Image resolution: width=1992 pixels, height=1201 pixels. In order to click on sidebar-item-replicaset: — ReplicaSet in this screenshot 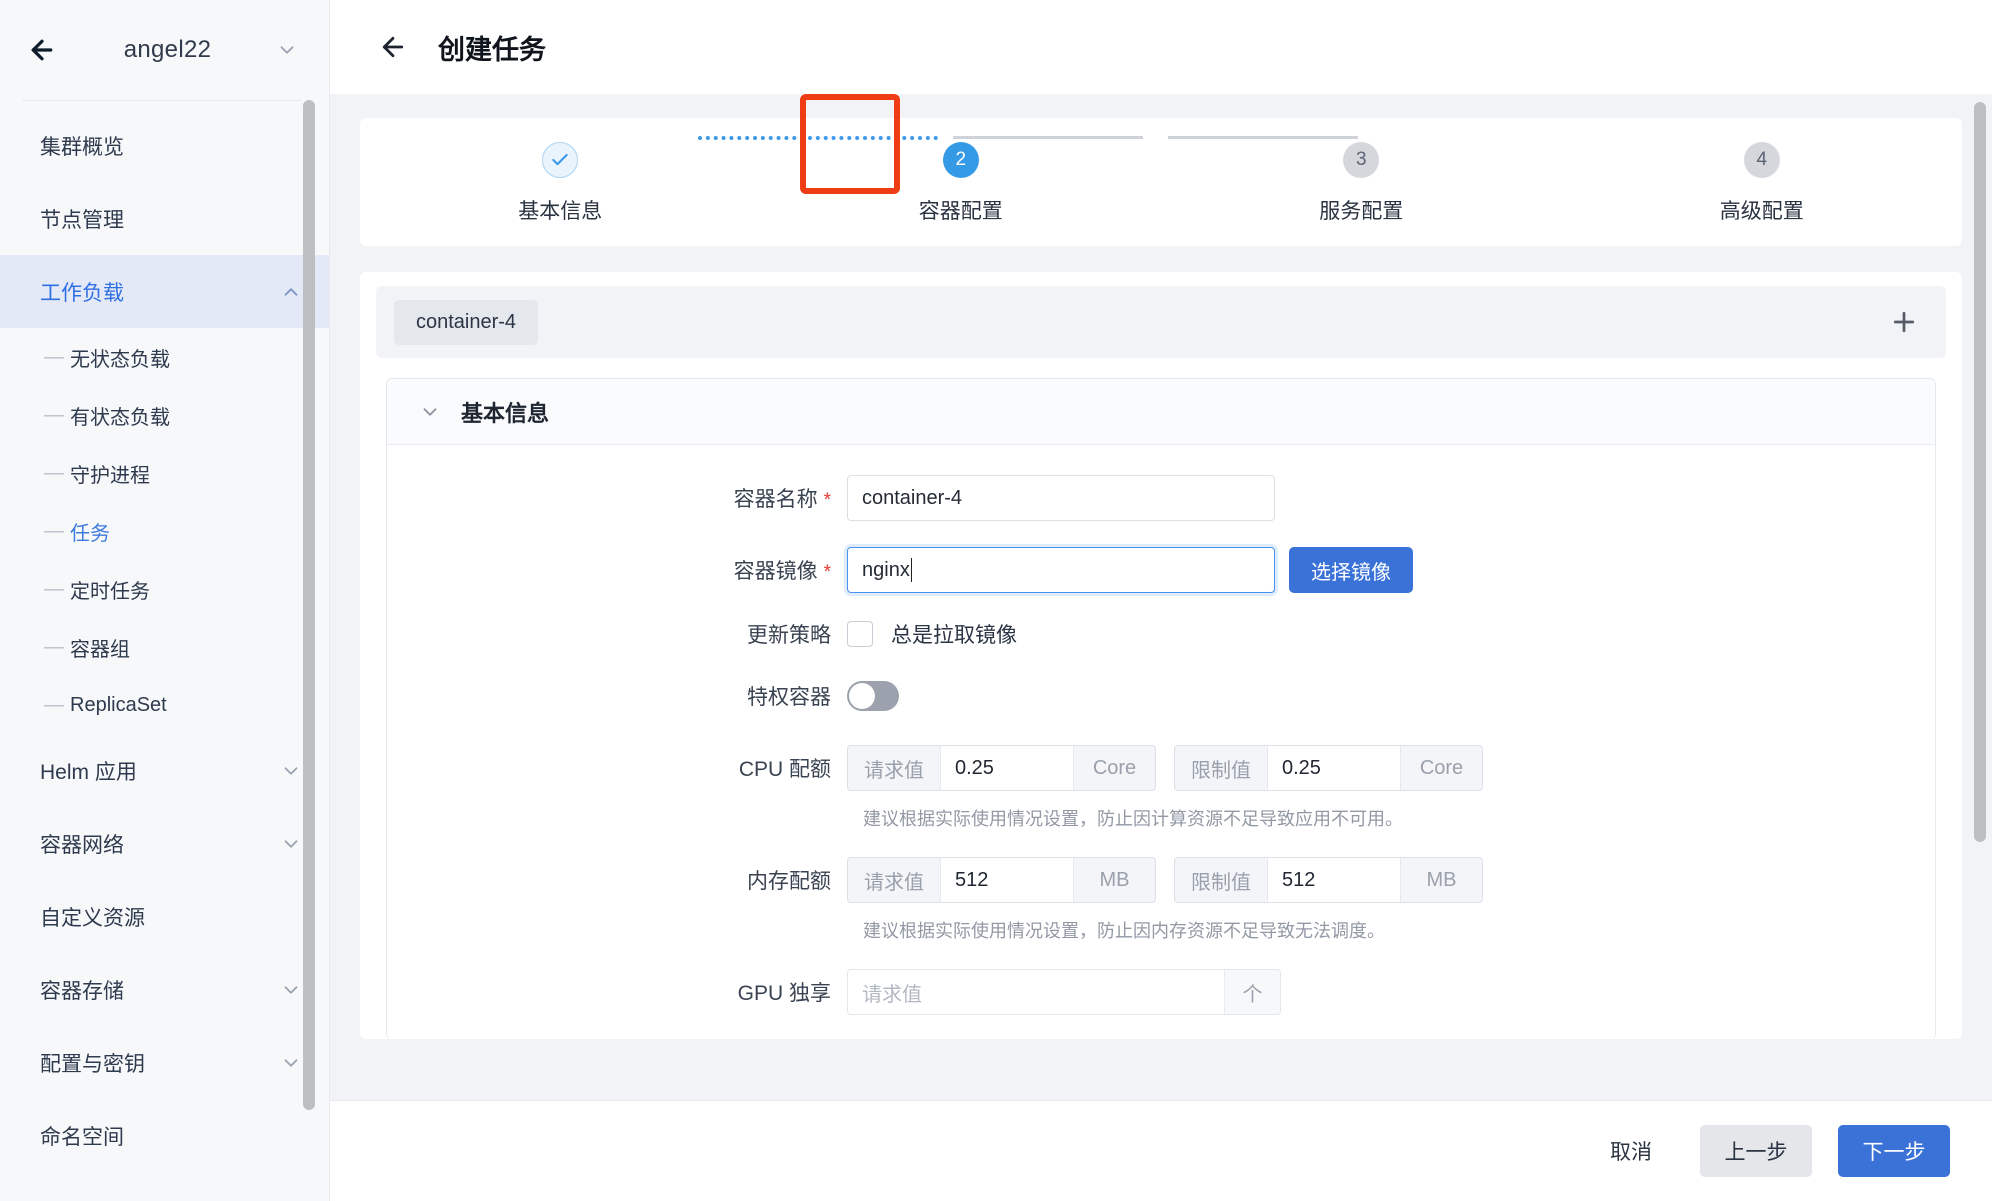, I will do `click(164, 705)`.